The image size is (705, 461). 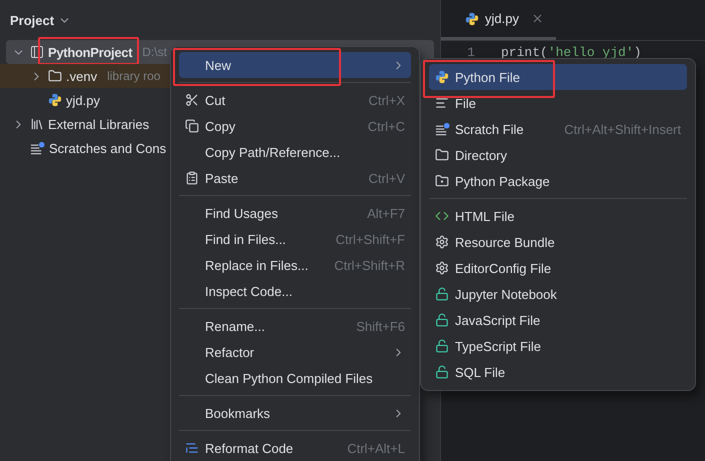 I want to click on panel-title: Project, so click(x=32, y=20).